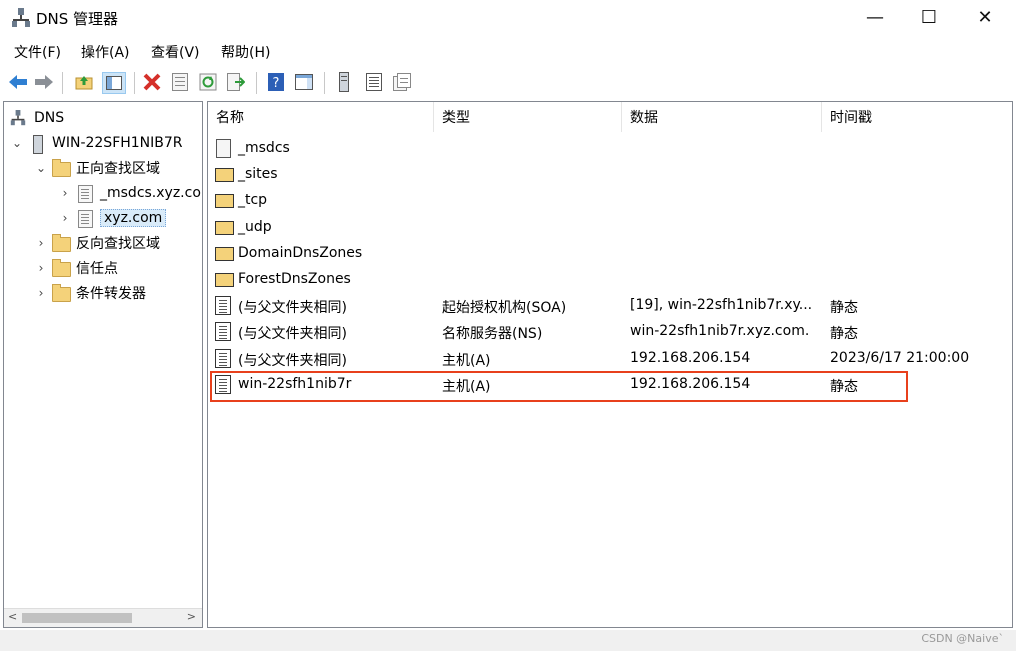  What do you see at coordinates (118, 244) in the screenshot?
I see `tree-item-label: 反向查找区域` at bounding box center [118, 244].